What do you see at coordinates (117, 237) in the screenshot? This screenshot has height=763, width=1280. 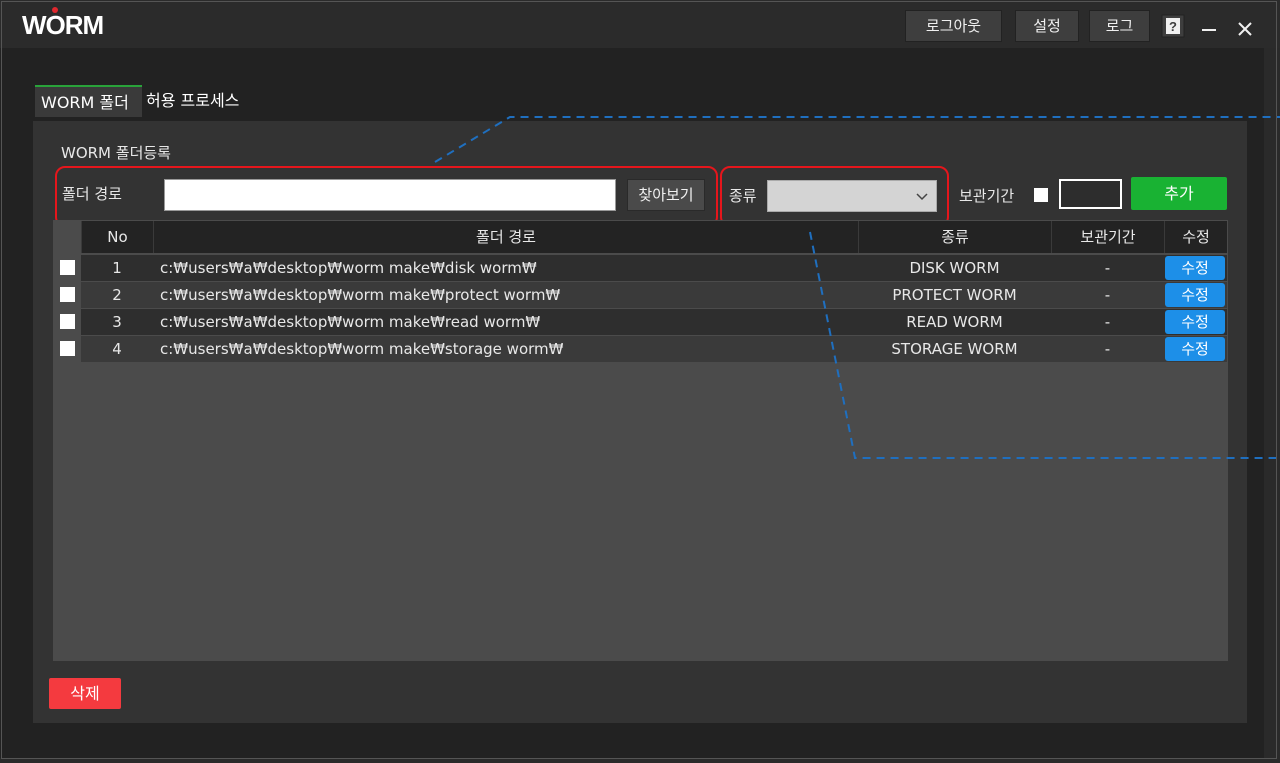 I see `header-no: No` at bounding box center [117, 237].